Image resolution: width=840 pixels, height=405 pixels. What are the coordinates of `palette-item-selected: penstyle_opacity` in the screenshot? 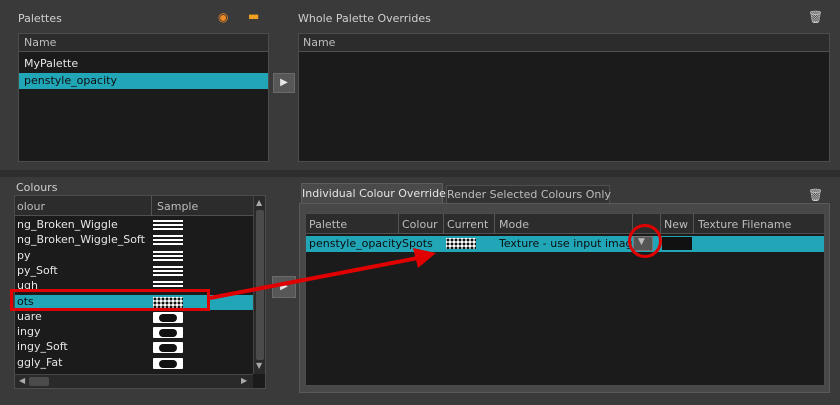 It's located at (143, 81).